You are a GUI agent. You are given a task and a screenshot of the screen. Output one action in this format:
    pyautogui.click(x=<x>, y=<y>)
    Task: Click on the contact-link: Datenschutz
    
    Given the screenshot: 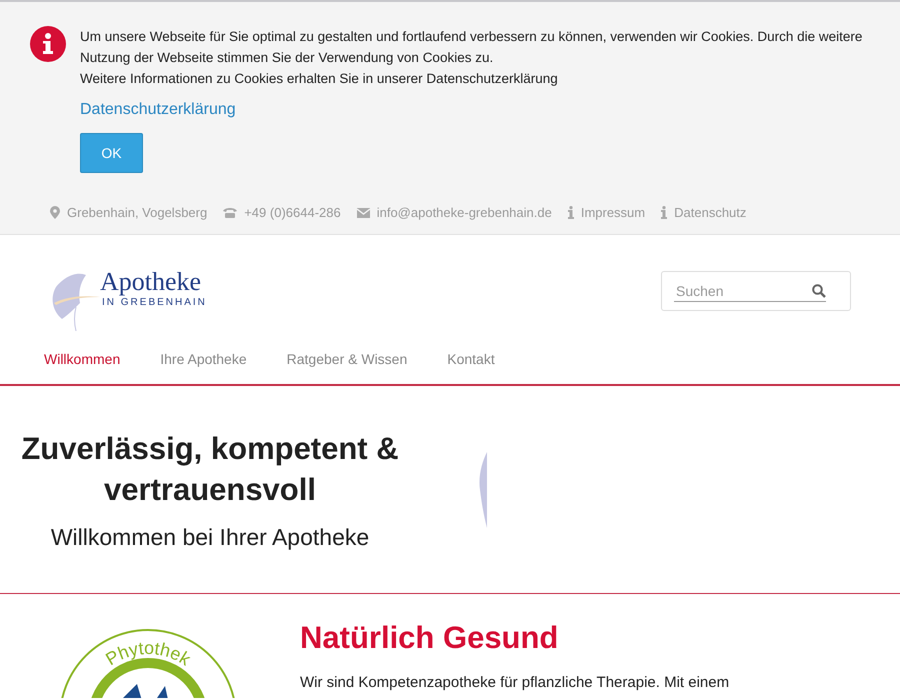 What is the action you would take?
    pyautogui.click(x=710, y=212)
    